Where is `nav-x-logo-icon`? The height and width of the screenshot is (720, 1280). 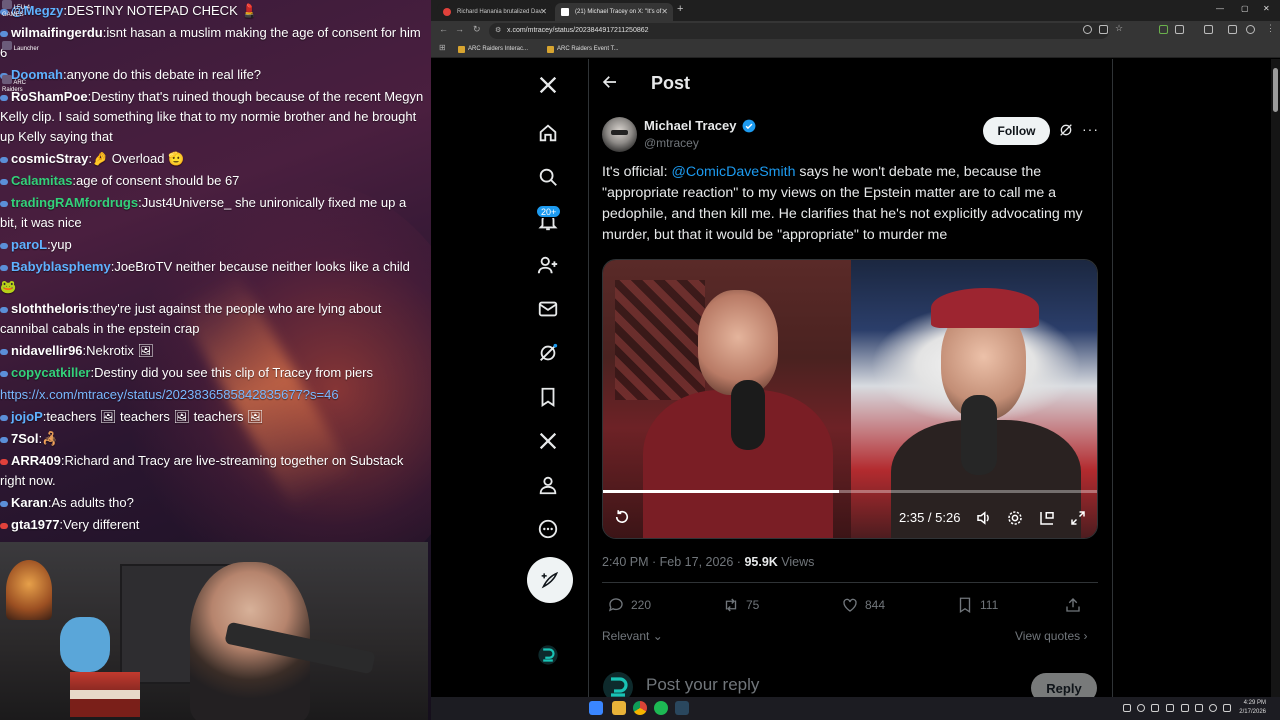
nav-x-logo-icon is located at coordinates (548, 85).